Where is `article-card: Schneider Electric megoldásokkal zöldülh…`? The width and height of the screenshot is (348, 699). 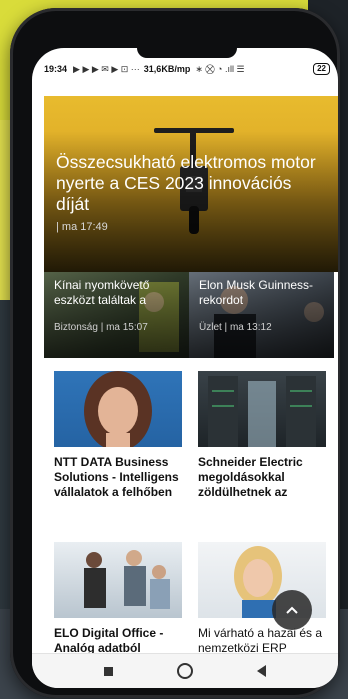 article-card: Schneider Electric megoldásokkal zöldülh… is located at coordinates (262, 435).